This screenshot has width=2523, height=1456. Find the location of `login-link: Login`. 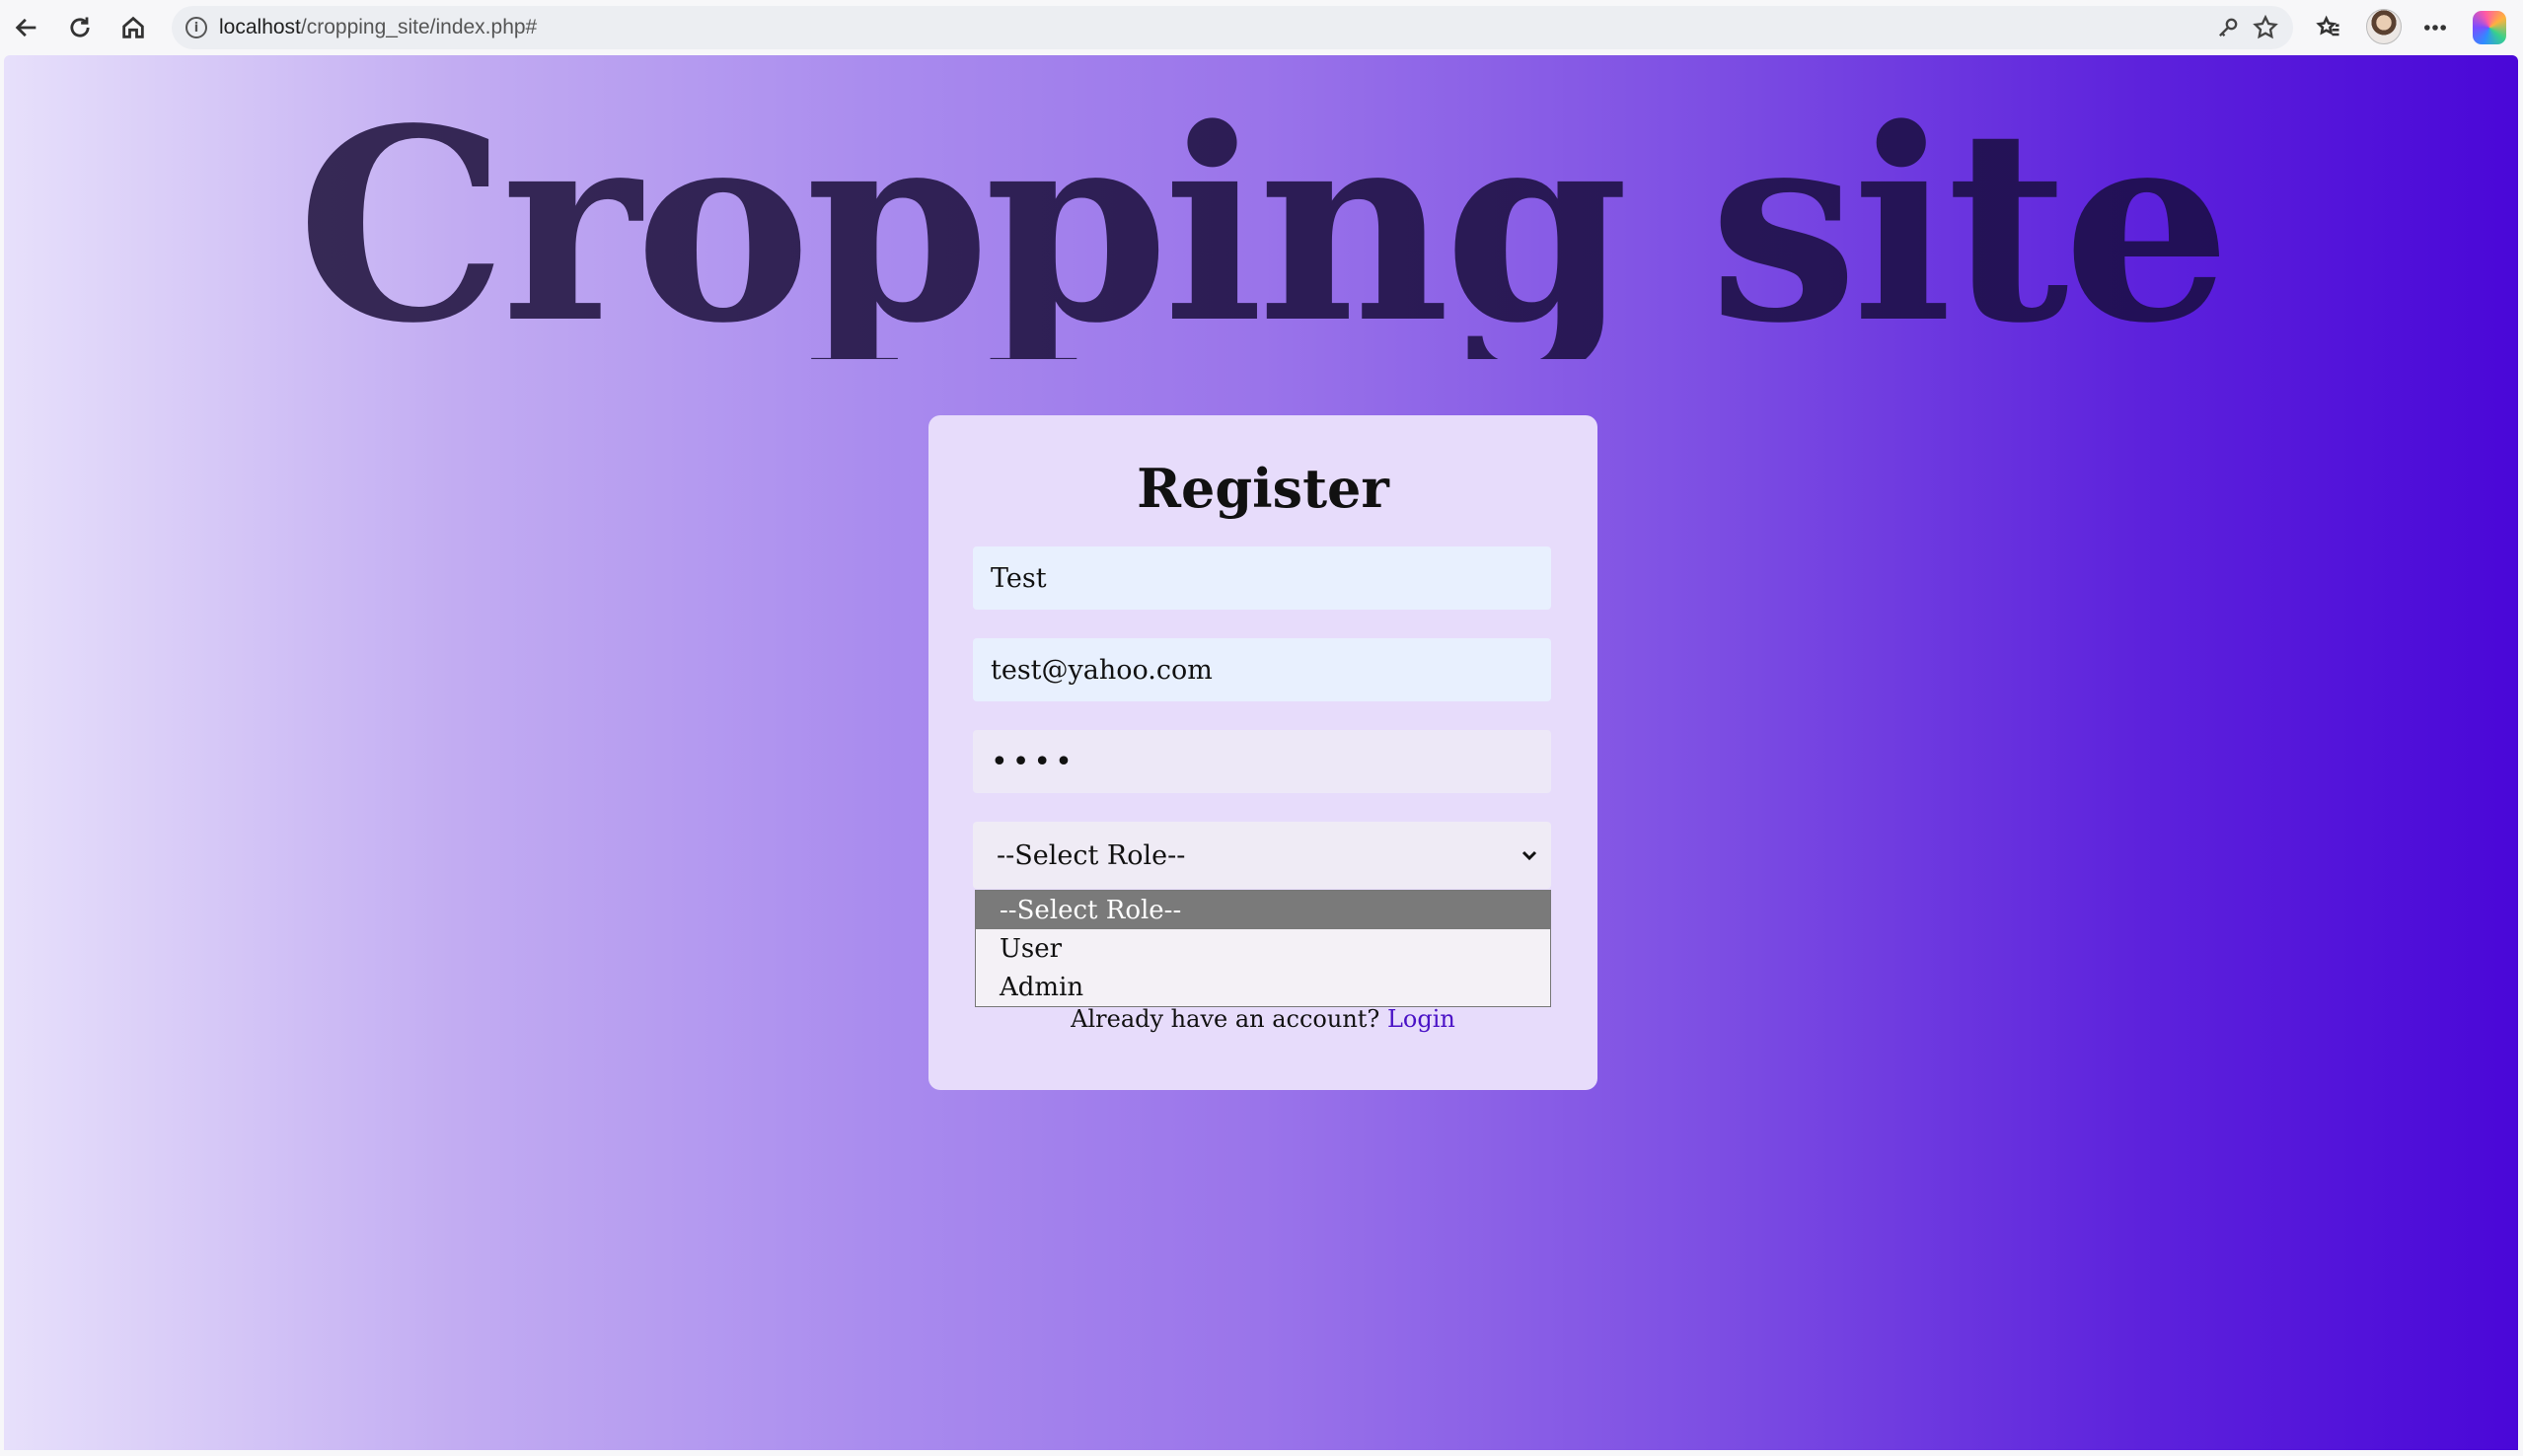

login-link: Login is located at coordinates (1421, 1019).